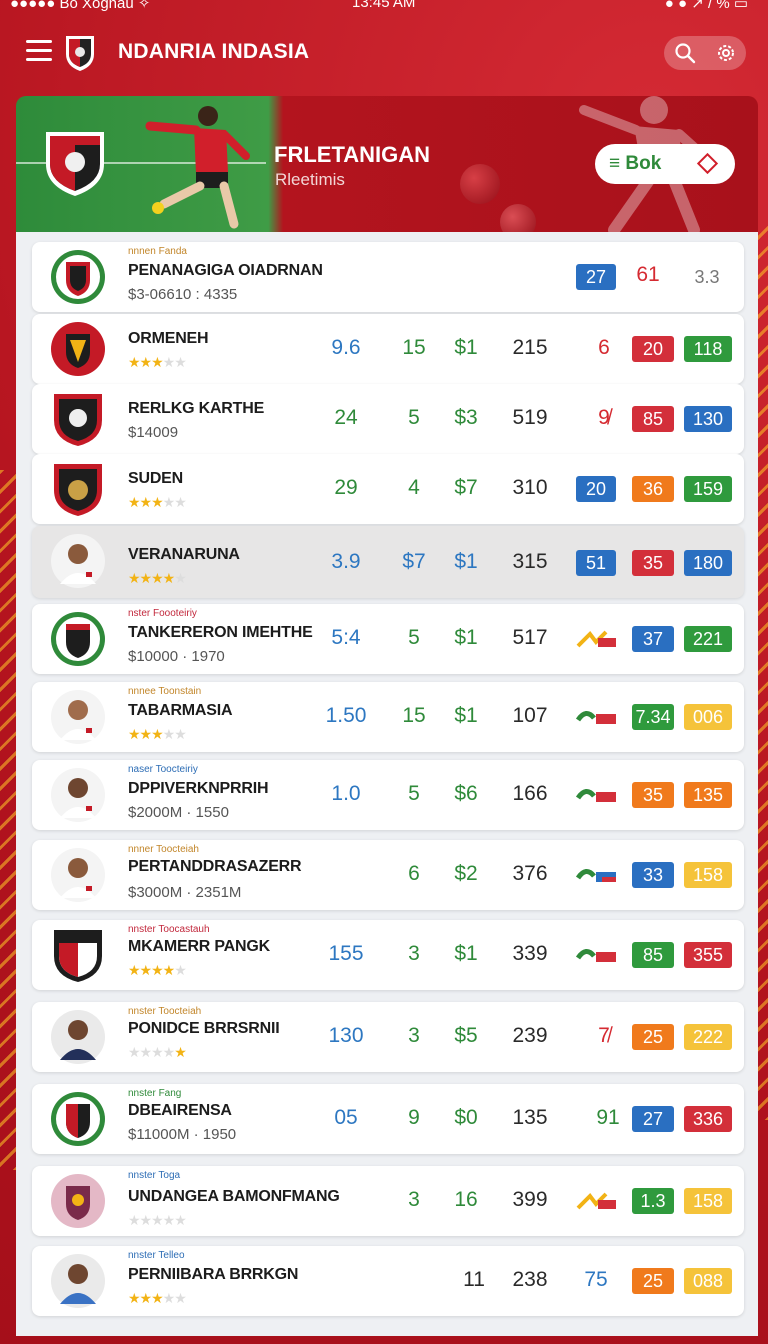  I want to click on row-tag: nnster Toocteiah, so click(165, 1011).